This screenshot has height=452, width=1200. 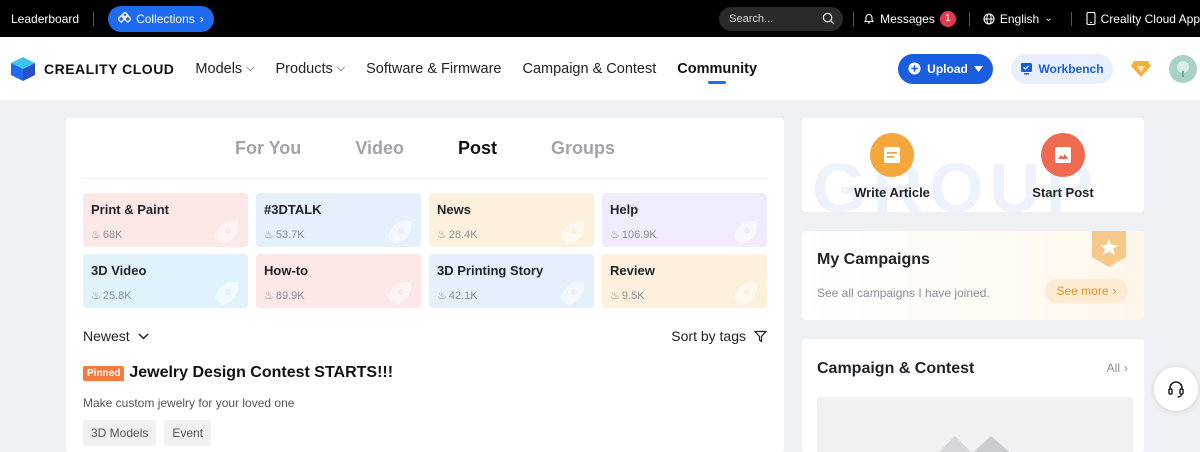 What do you see at coordinates (892, 155) in the screenshot?
I see `write-article-icon` at bounding box center [892, 155].